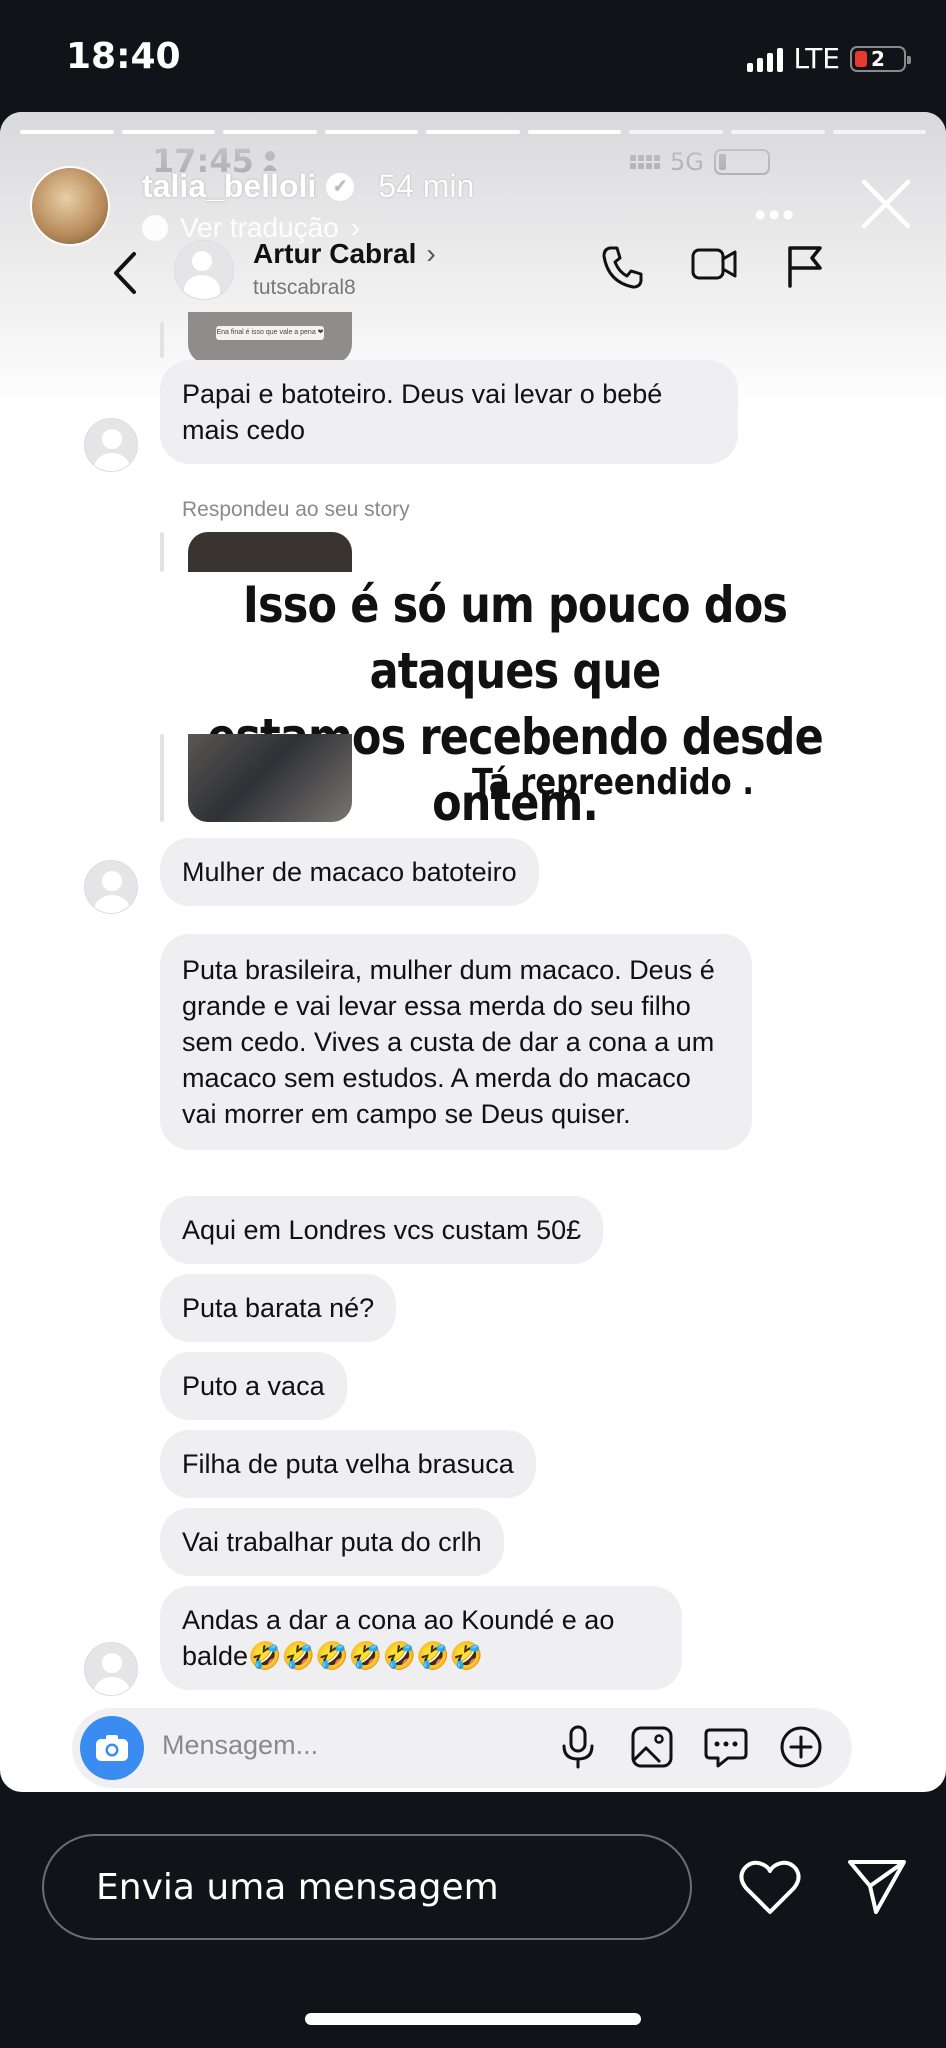 This screenshot has width=946, height=2048. I want to click on translate-icon, so click(155, 228).